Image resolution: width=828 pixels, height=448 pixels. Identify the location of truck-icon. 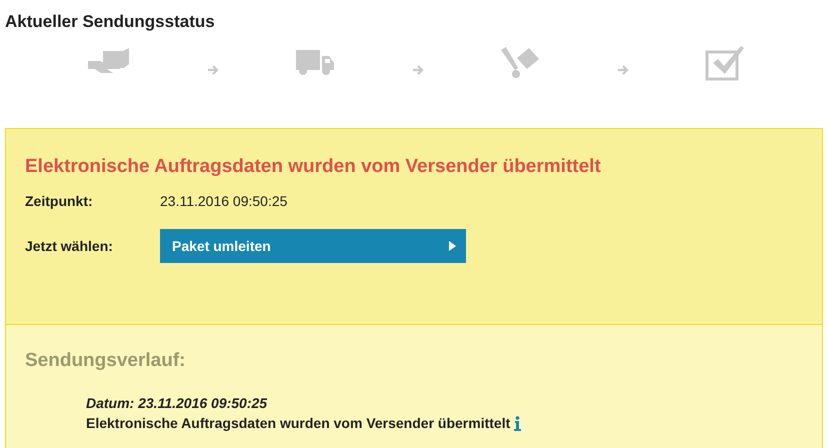
(315, 63).